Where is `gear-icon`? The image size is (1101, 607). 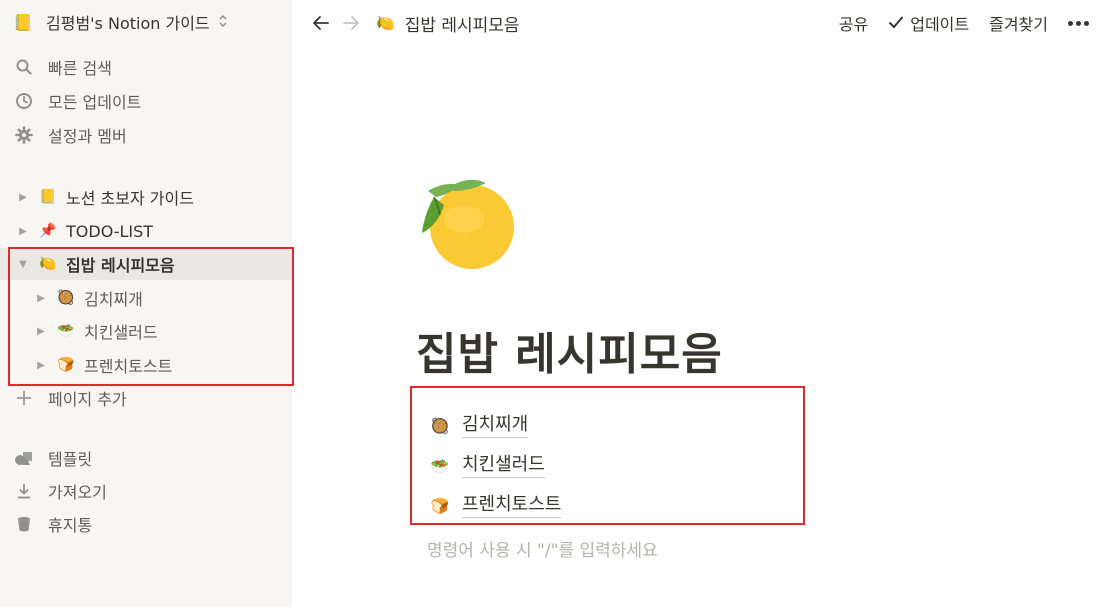
gear-icon is located at coordinates (24, 135).